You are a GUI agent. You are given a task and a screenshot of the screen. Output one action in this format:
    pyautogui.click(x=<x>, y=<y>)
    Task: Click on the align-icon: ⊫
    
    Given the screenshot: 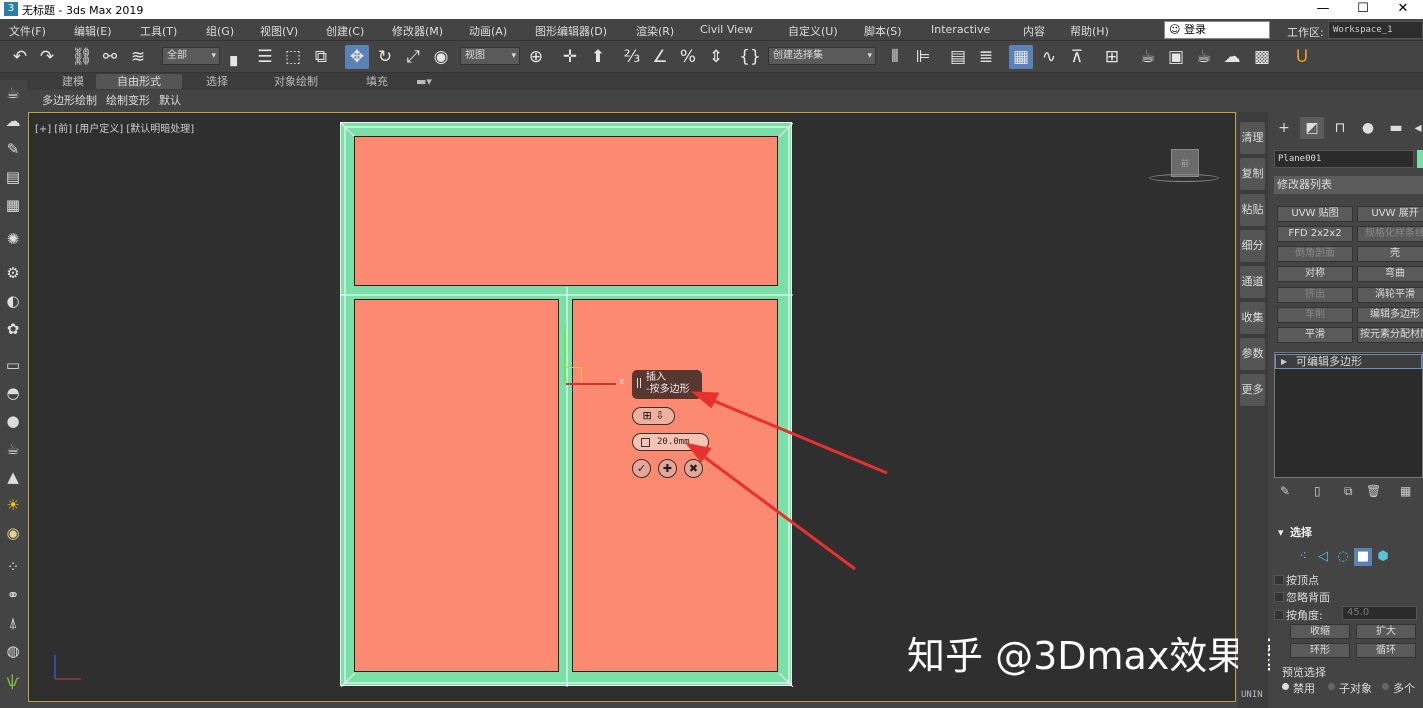 What is the action you would take?
    pyautogui.click(x=923, y=57)
    